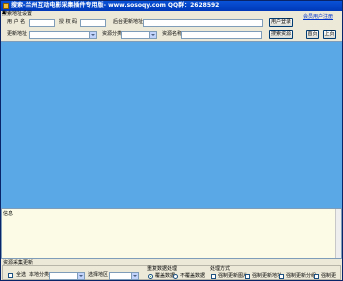  I want to click on force-image-label: 强制更新图片, so click(233, 276).